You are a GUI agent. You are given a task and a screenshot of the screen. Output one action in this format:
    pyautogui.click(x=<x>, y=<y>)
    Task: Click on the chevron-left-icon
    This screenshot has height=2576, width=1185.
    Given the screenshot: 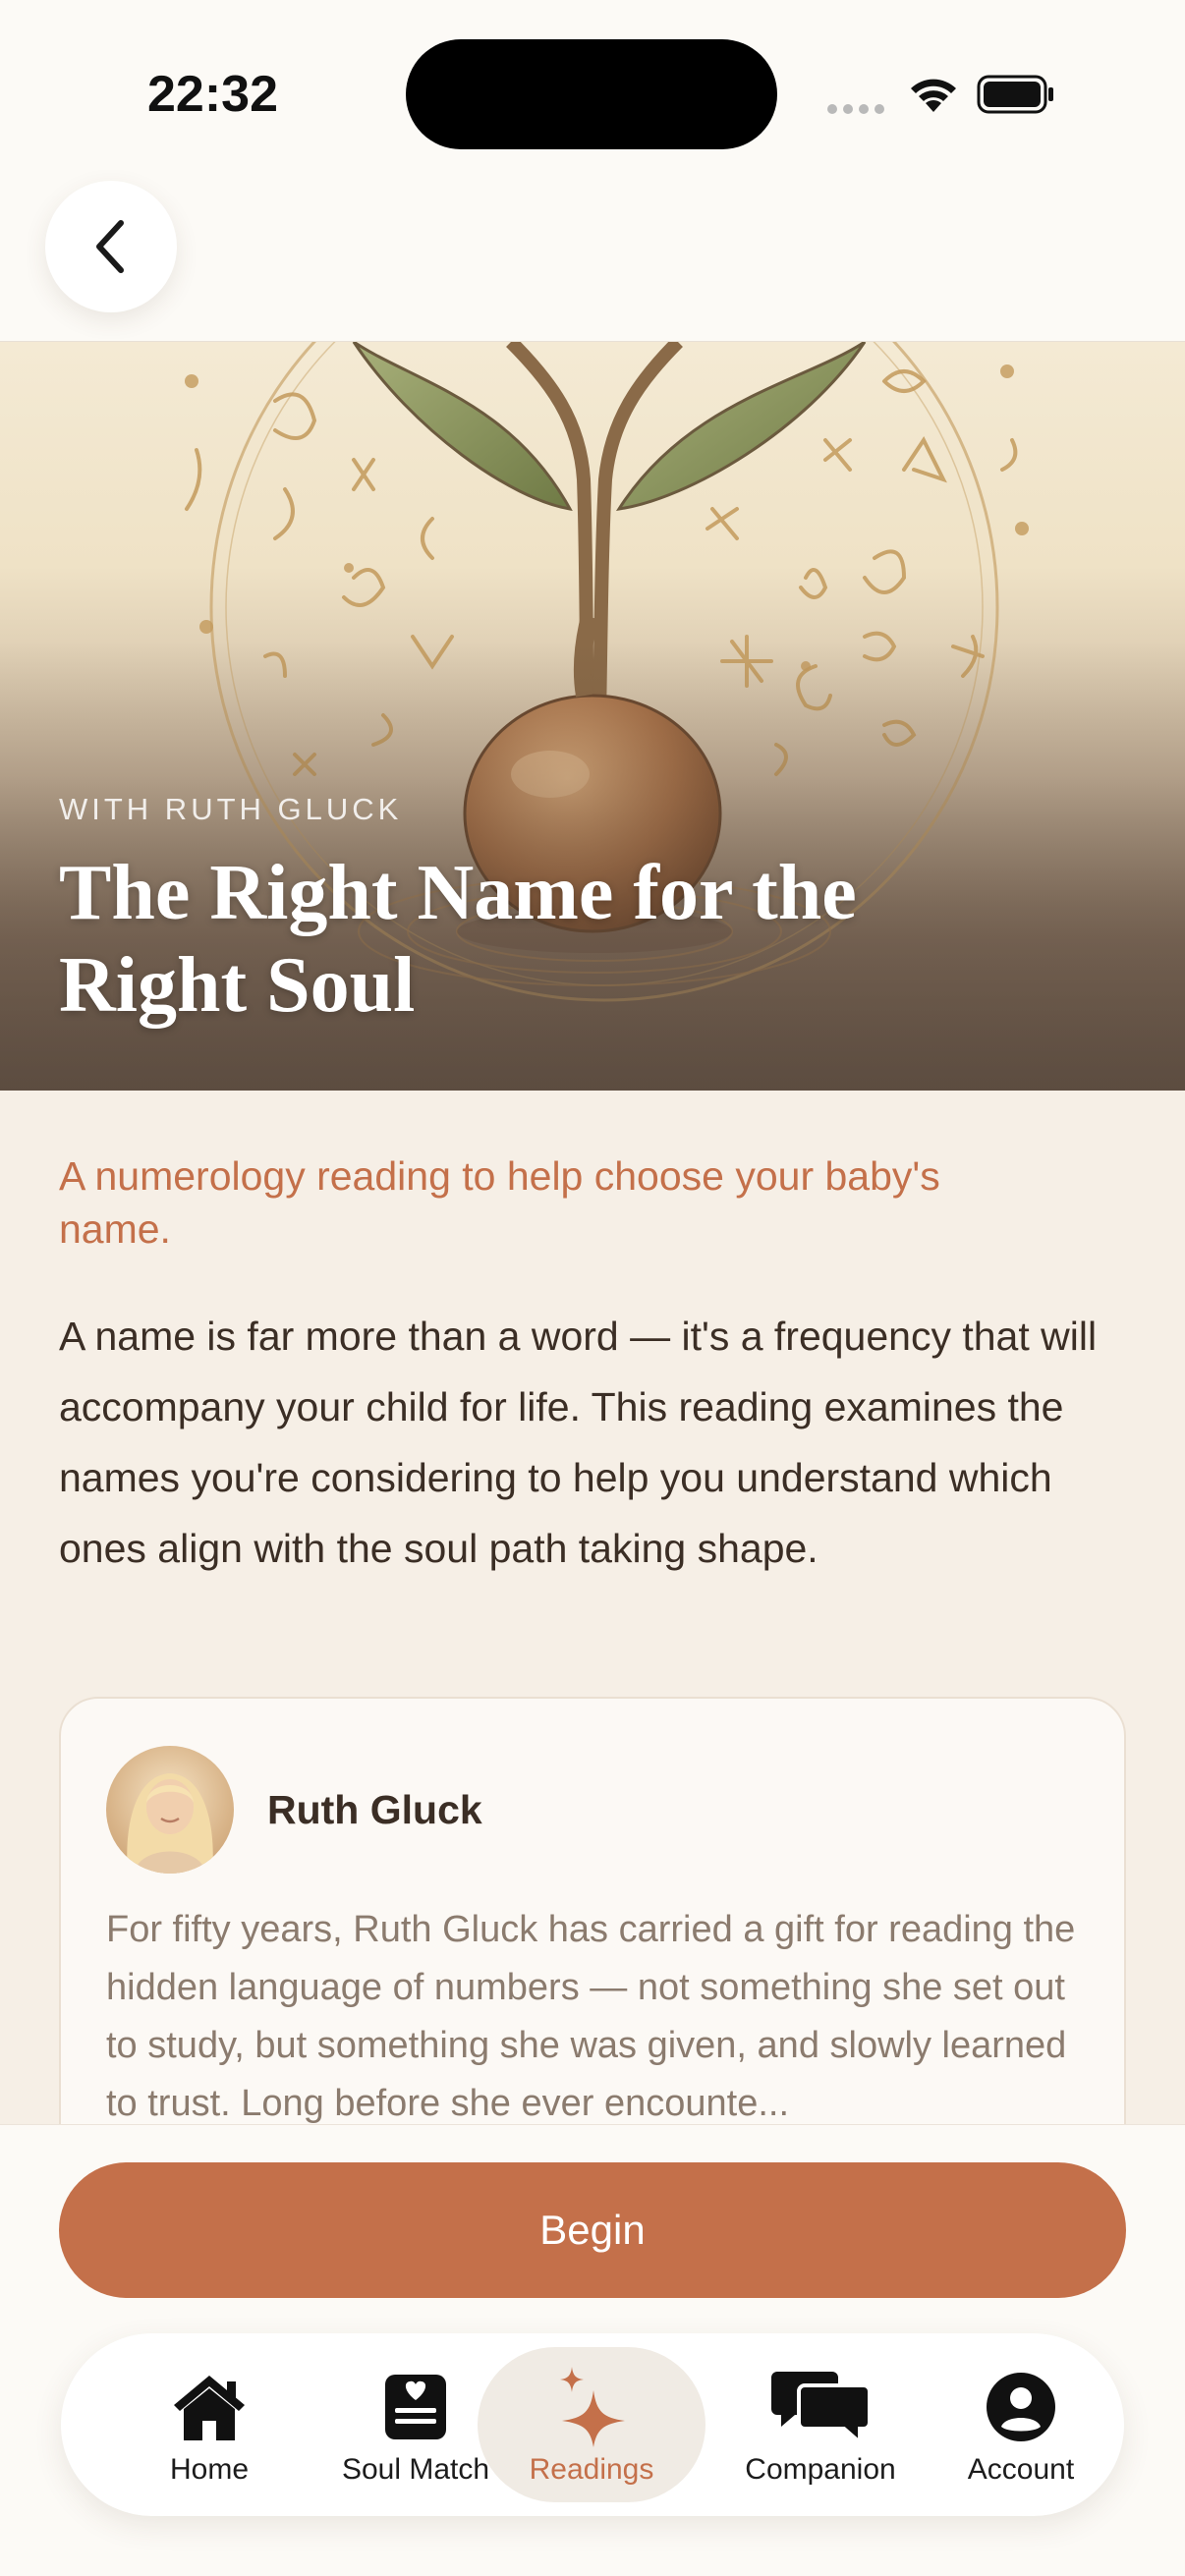 What is the action you would take?
    pyautogui.click(x=110, y=246)
    